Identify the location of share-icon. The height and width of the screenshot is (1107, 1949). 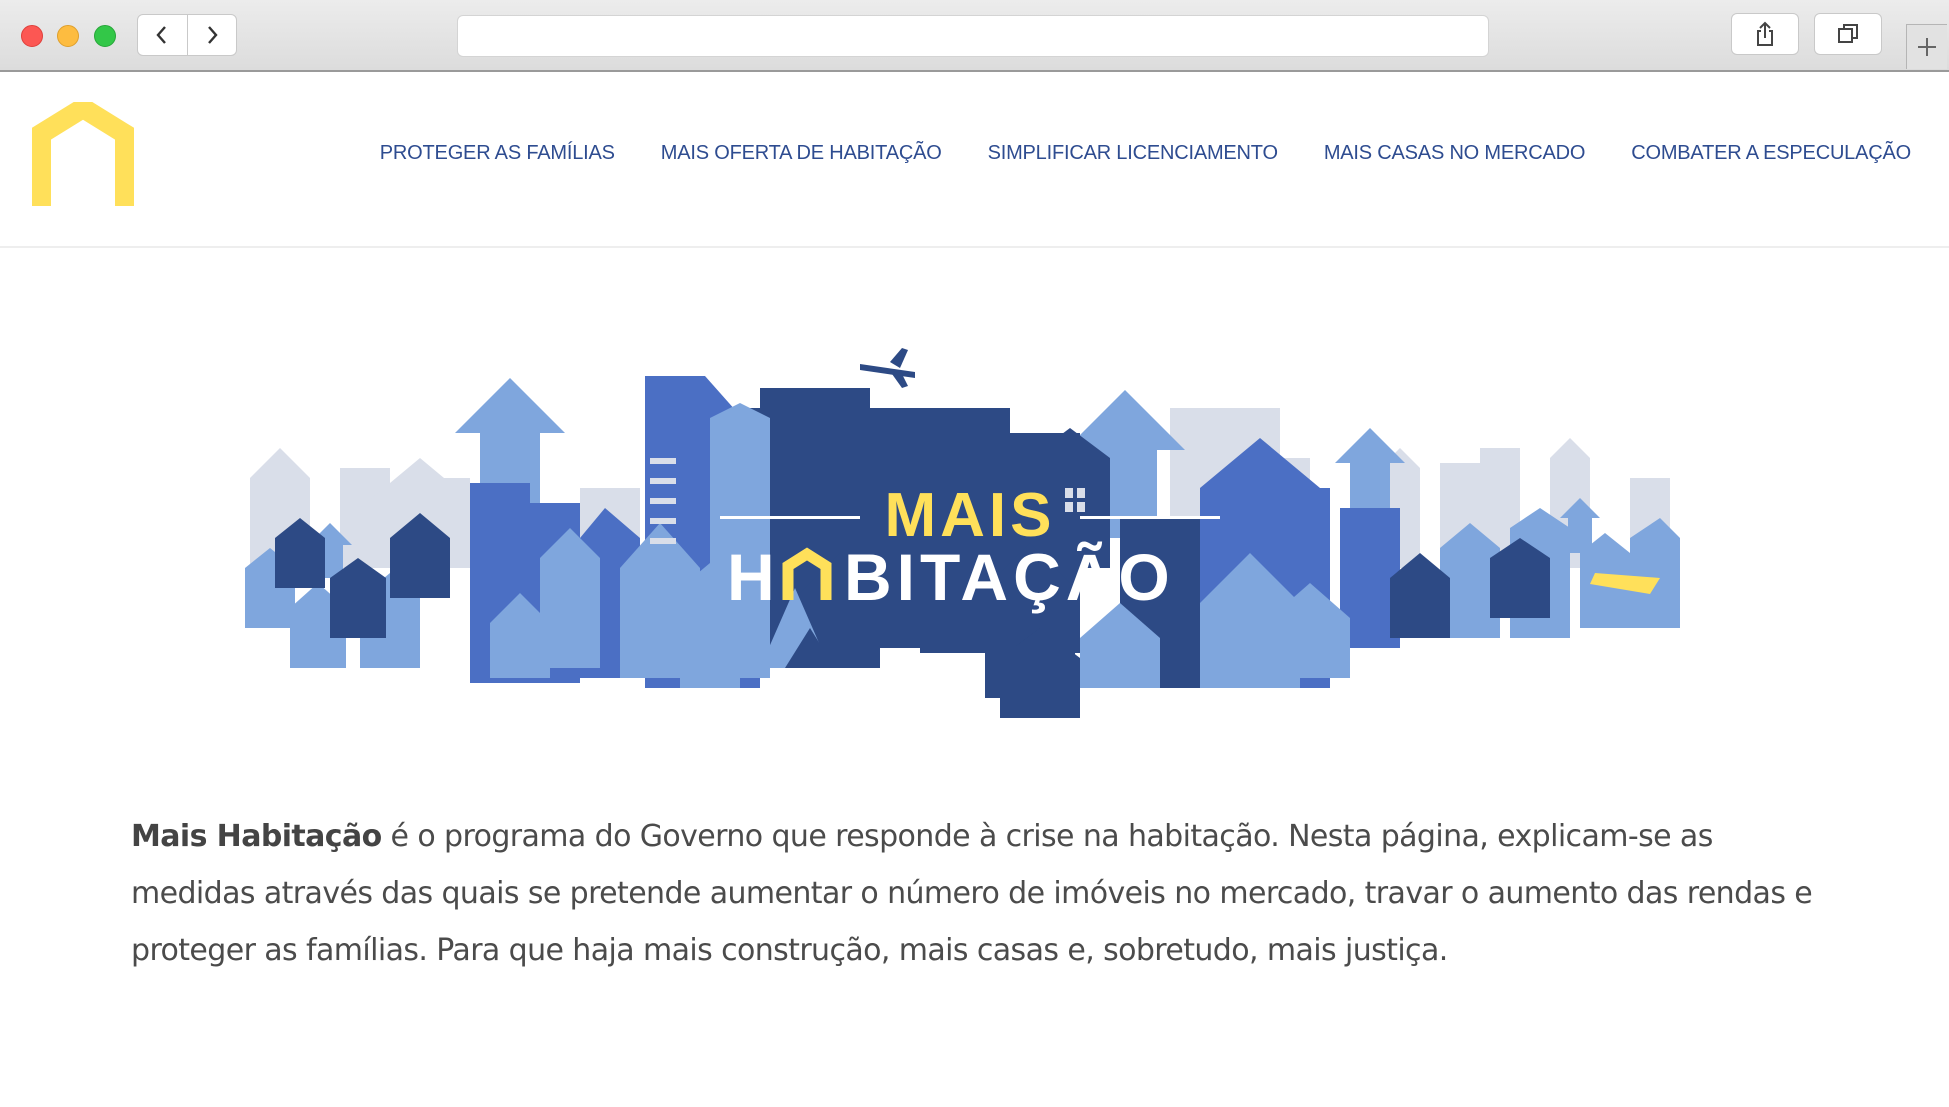
(1765, 33).